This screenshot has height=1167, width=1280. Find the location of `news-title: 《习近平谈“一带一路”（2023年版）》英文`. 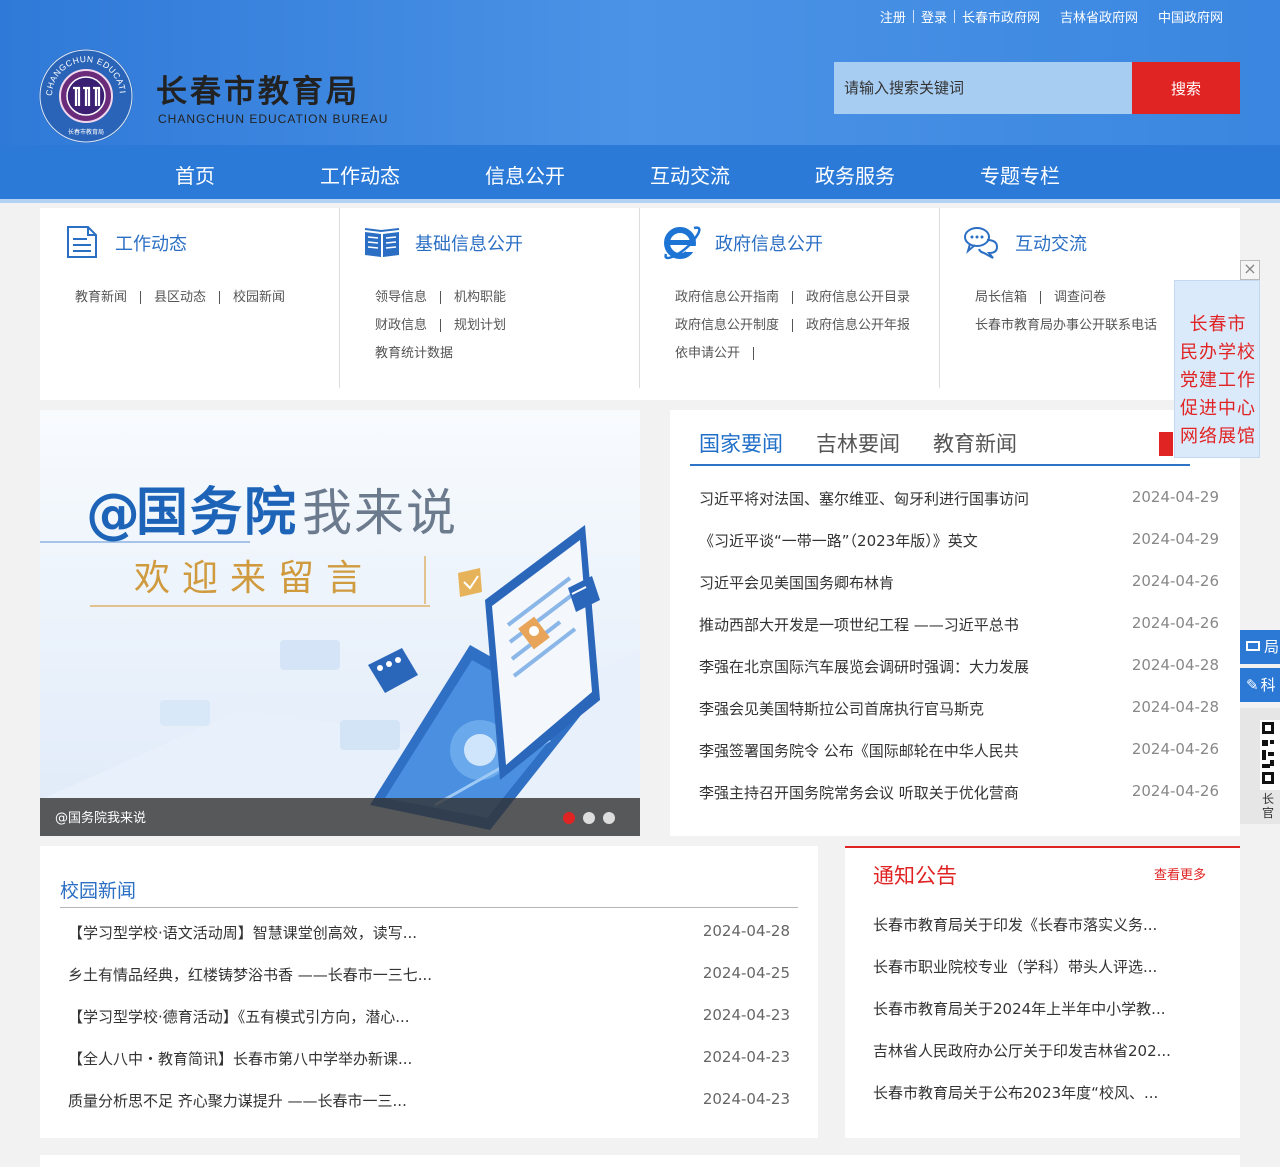

news-title: 《习近平谈“一带一路”（2023年版）》英文 is located at coordinates (904, 540).